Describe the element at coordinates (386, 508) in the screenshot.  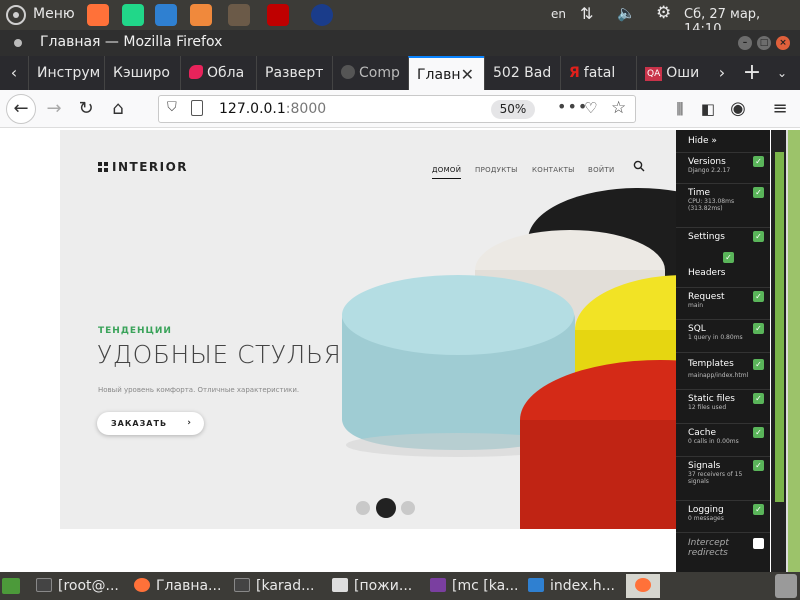
I see `slider-dot-2-active` at that location.